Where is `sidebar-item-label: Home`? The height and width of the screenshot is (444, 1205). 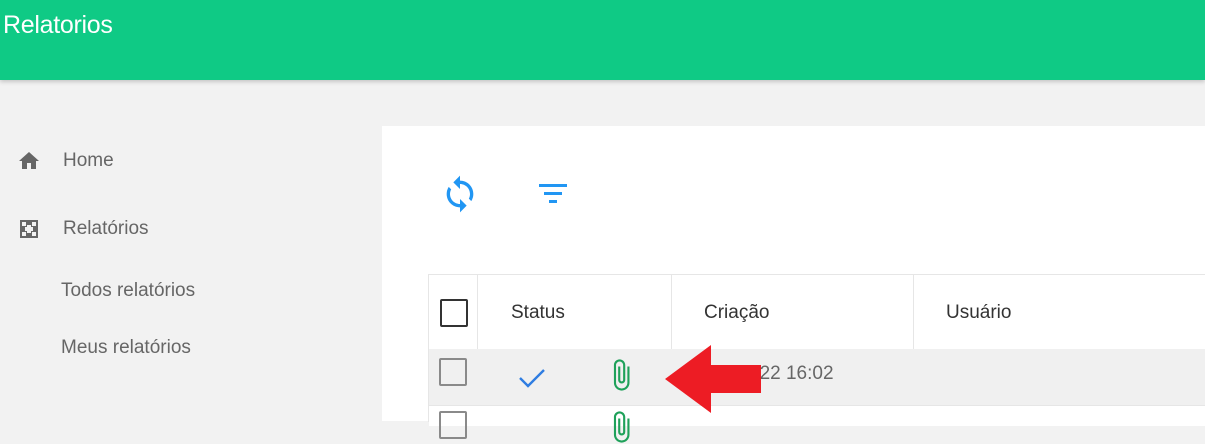 sidebar-item-label: Home is located at coordinates (88, 160).